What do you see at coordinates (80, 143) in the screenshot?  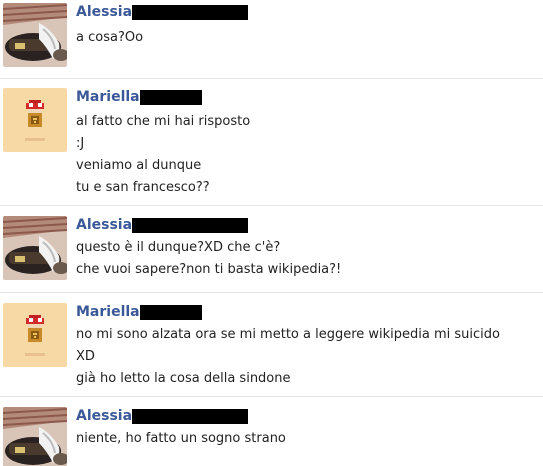 I see `message-line: :J` at bounding box center [80, 143].